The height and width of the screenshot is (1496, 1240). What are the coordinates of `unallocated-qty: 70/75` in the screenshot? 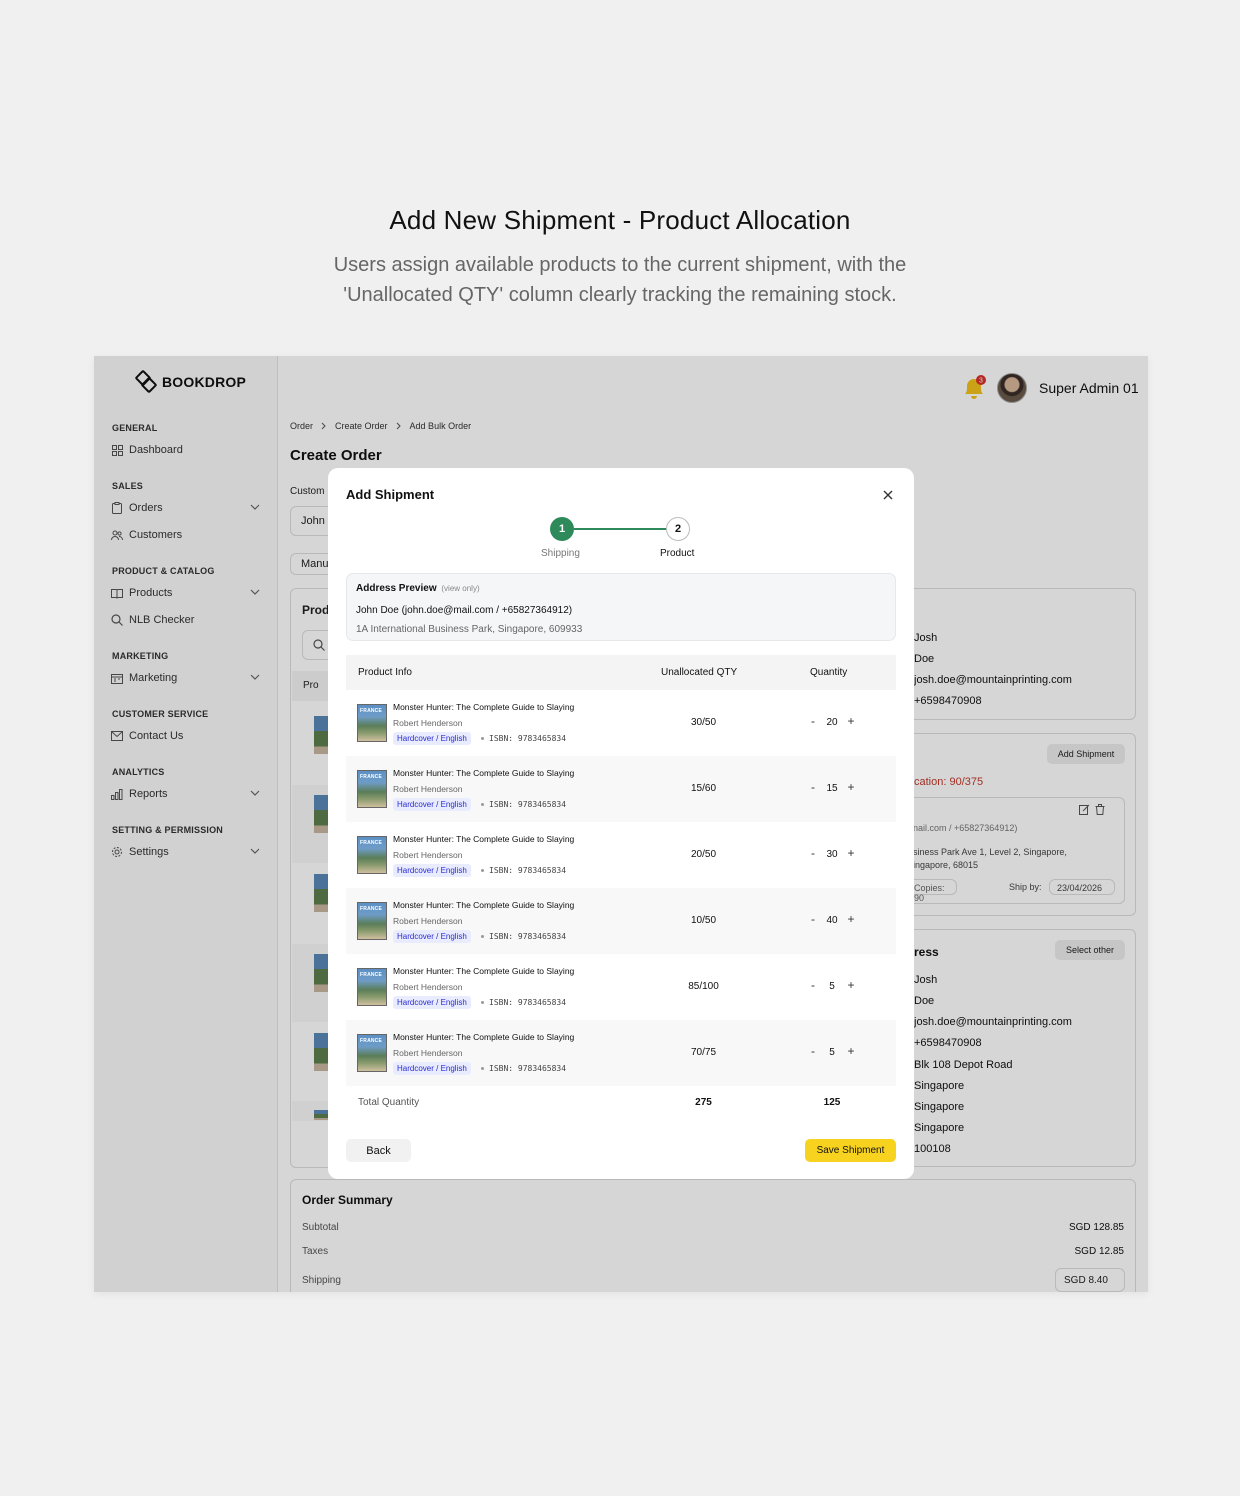 It's located at (703, 1052).